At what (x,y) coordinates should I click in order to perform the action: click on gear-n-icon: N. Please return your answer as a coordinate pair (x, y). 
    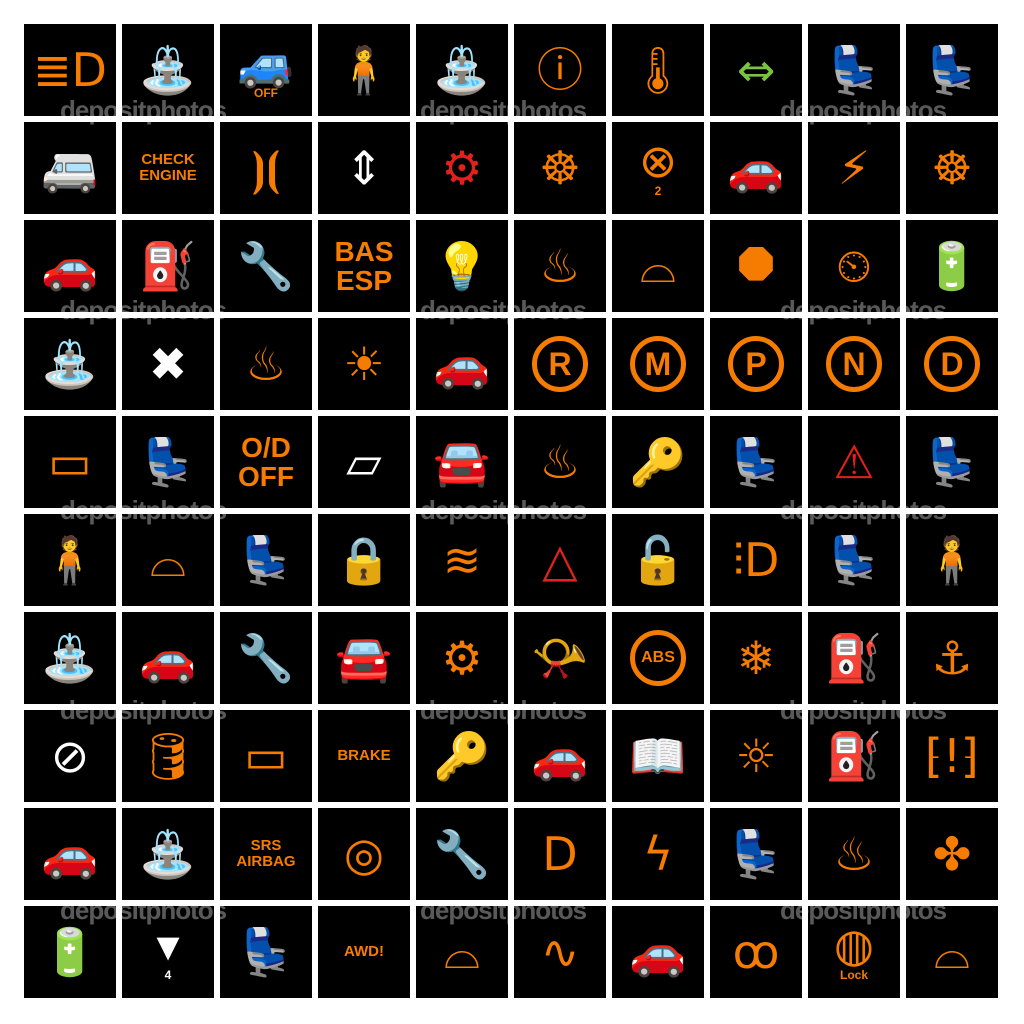
    Looking at the image, I should click on (854, 364).